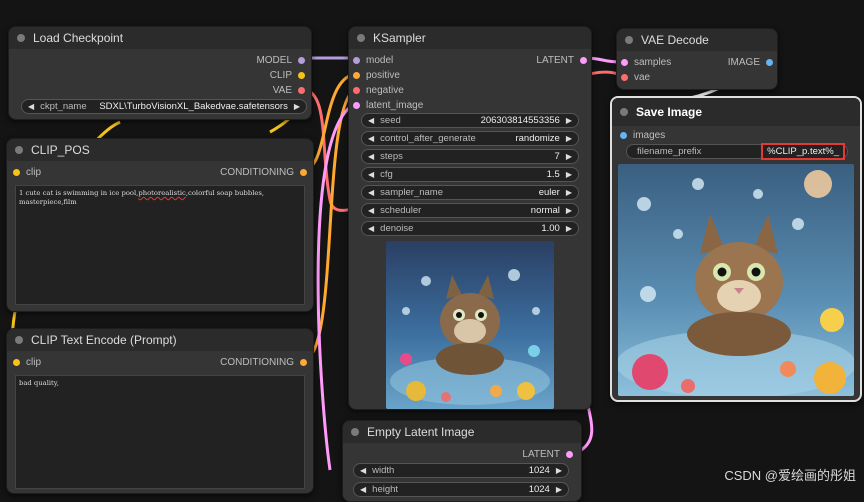 This screenshot has height=502, width=864. Describe the element at coordinates (646, 62) in the screenshot. I see `input-samples: samples` at that location.